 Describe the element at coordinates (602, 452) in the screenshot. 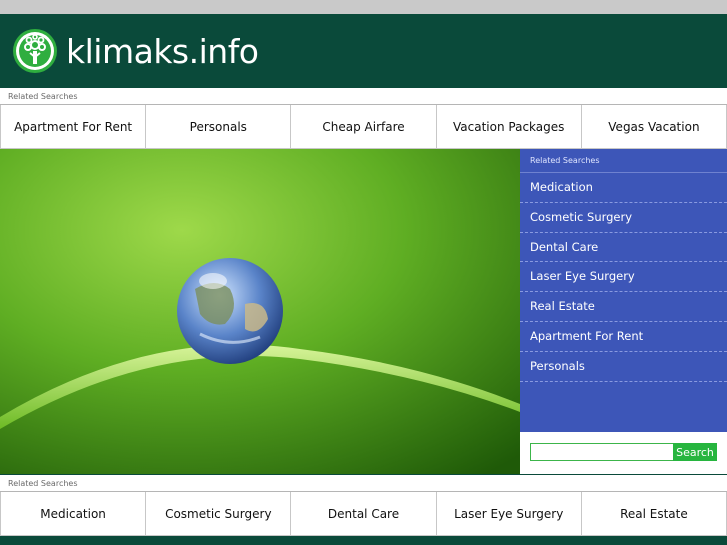

I see `search-input` at that location.